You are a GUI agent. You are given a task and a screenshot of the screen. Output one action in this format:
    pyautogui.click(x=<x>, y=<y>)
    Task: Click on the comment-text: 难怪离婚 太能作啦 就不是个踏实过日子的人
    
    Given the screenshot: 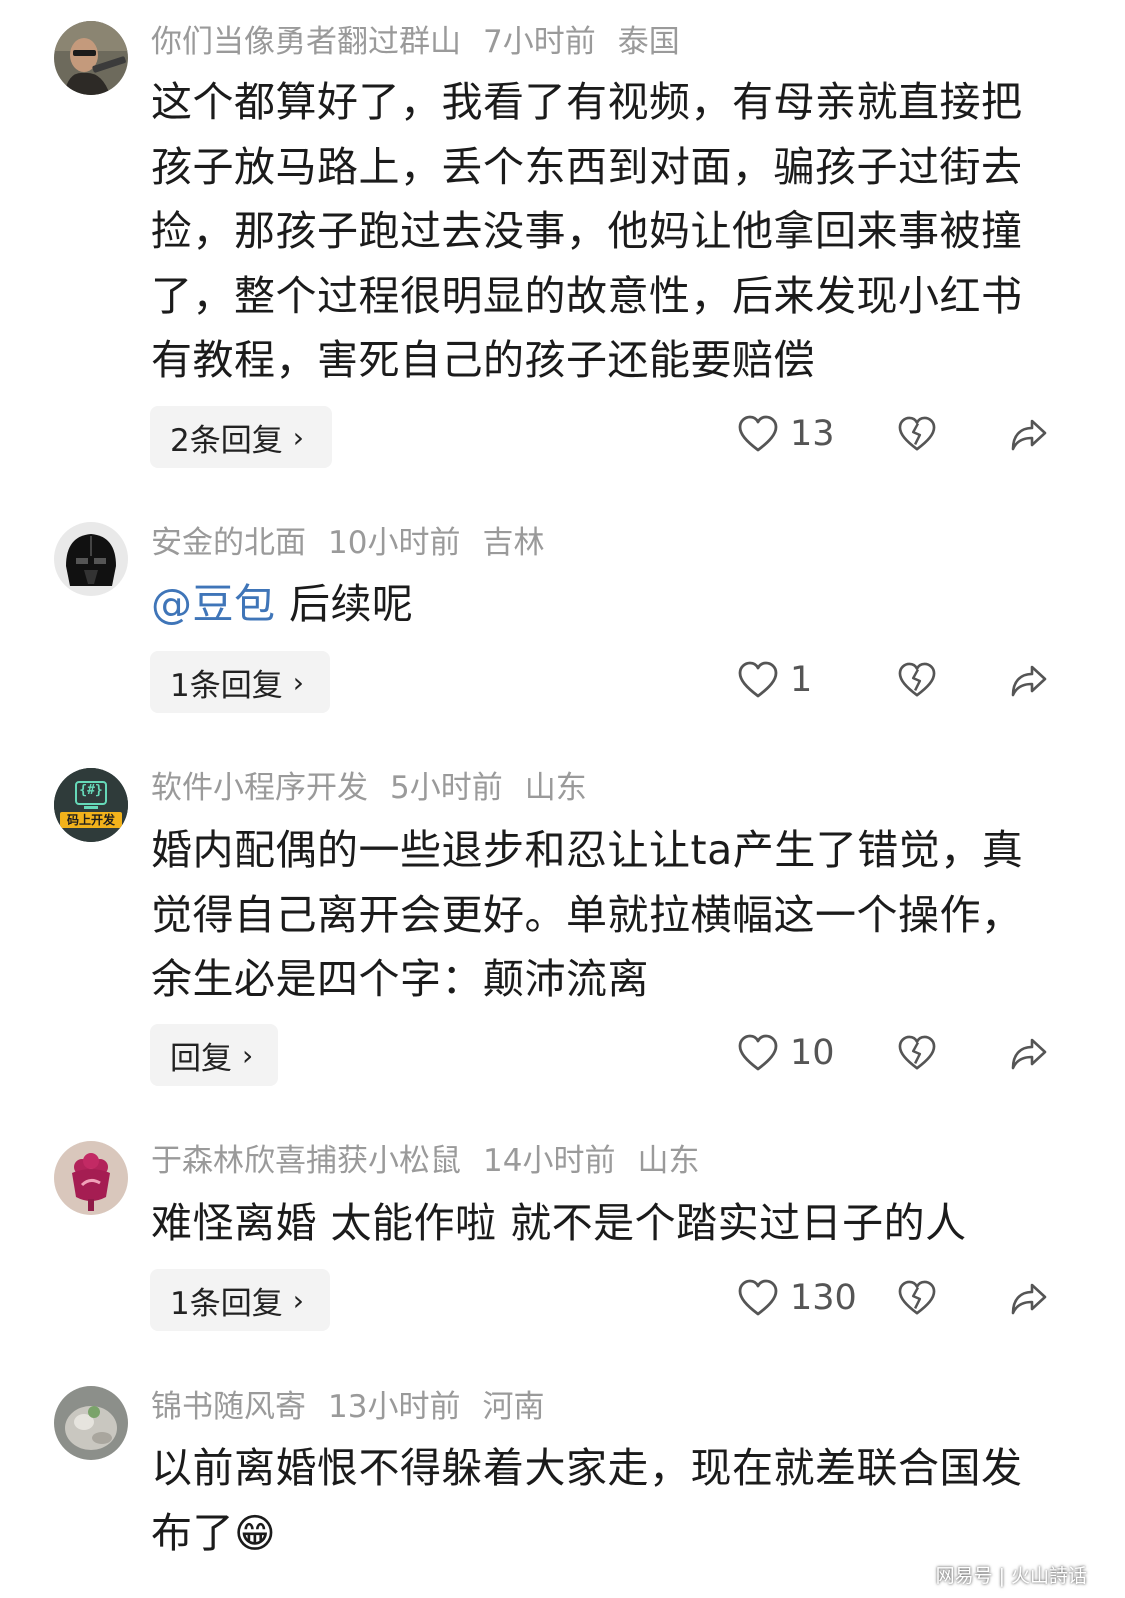 What is the action you would take?
    pyautogui.click(x=601, y=1223)
    